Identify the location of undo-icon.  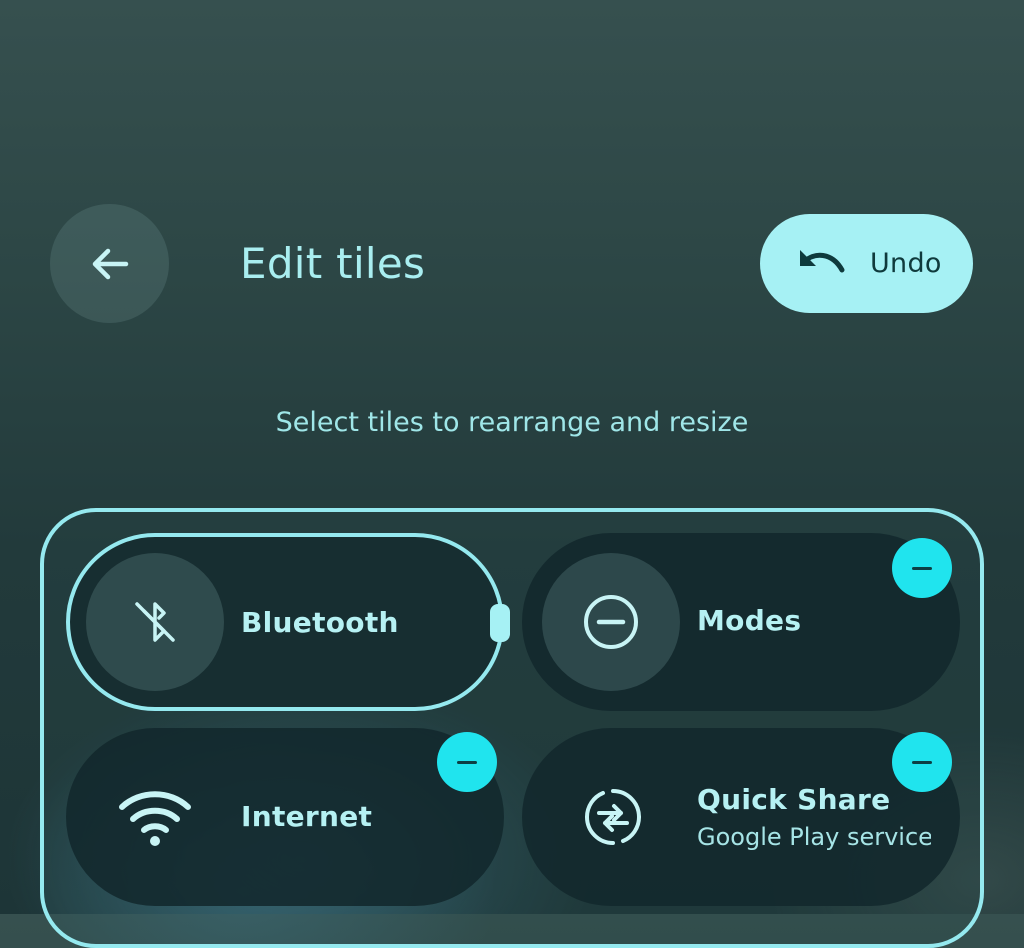
(821, 264).